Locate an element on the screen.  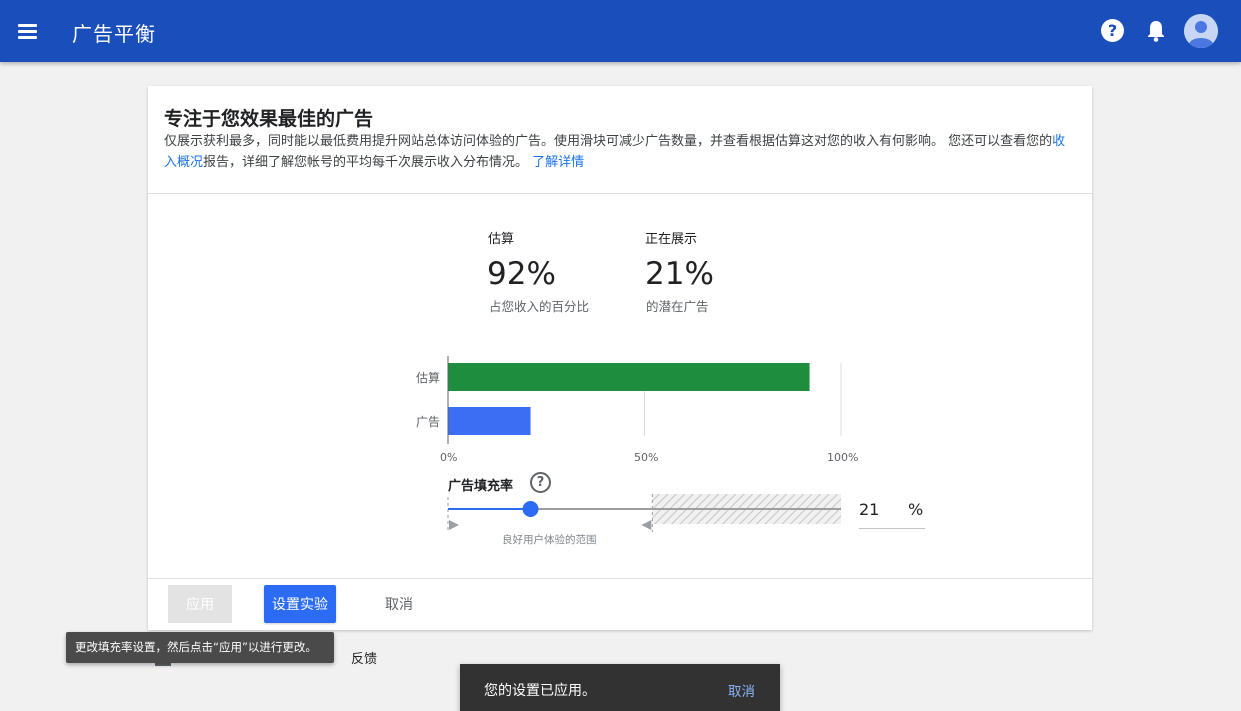
card-title: 专注于您效果最佳的广告 is located at coordinates (269, 119).